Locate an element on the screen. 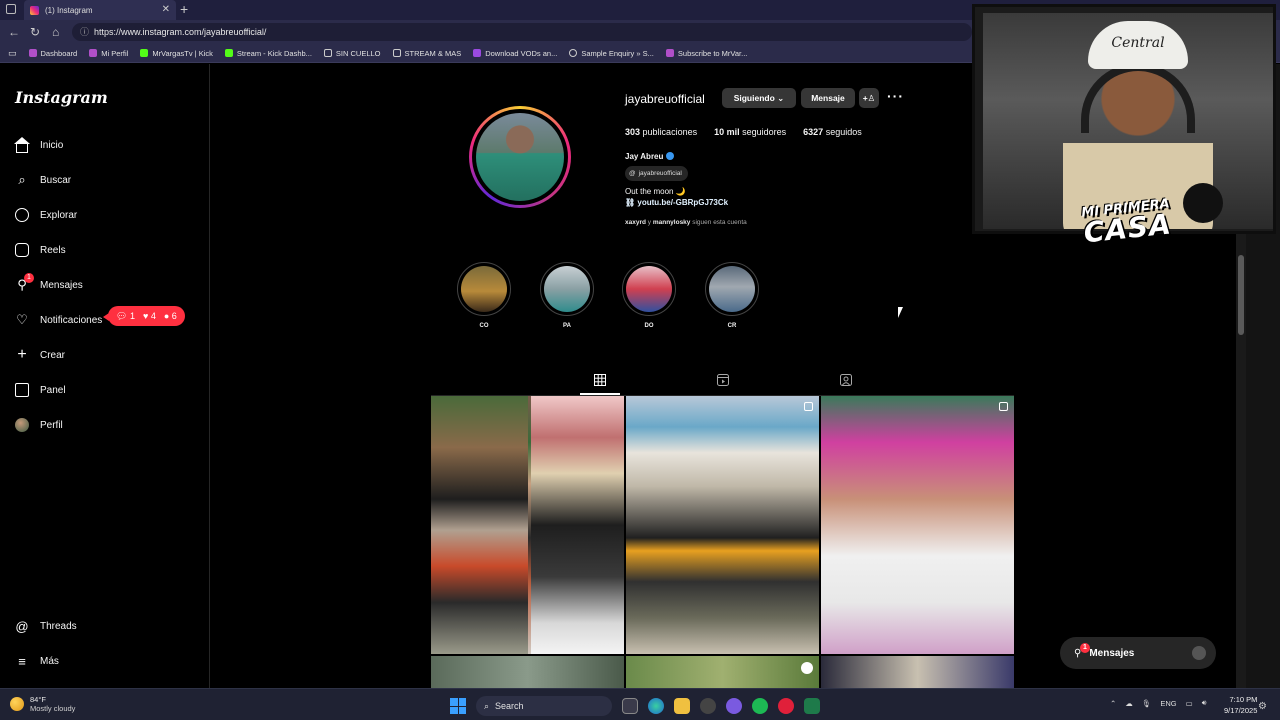 Image resolution: width=1280 pixels, height=720 pixels. scrollbar-thumb is located at coordinates (1241, 295).